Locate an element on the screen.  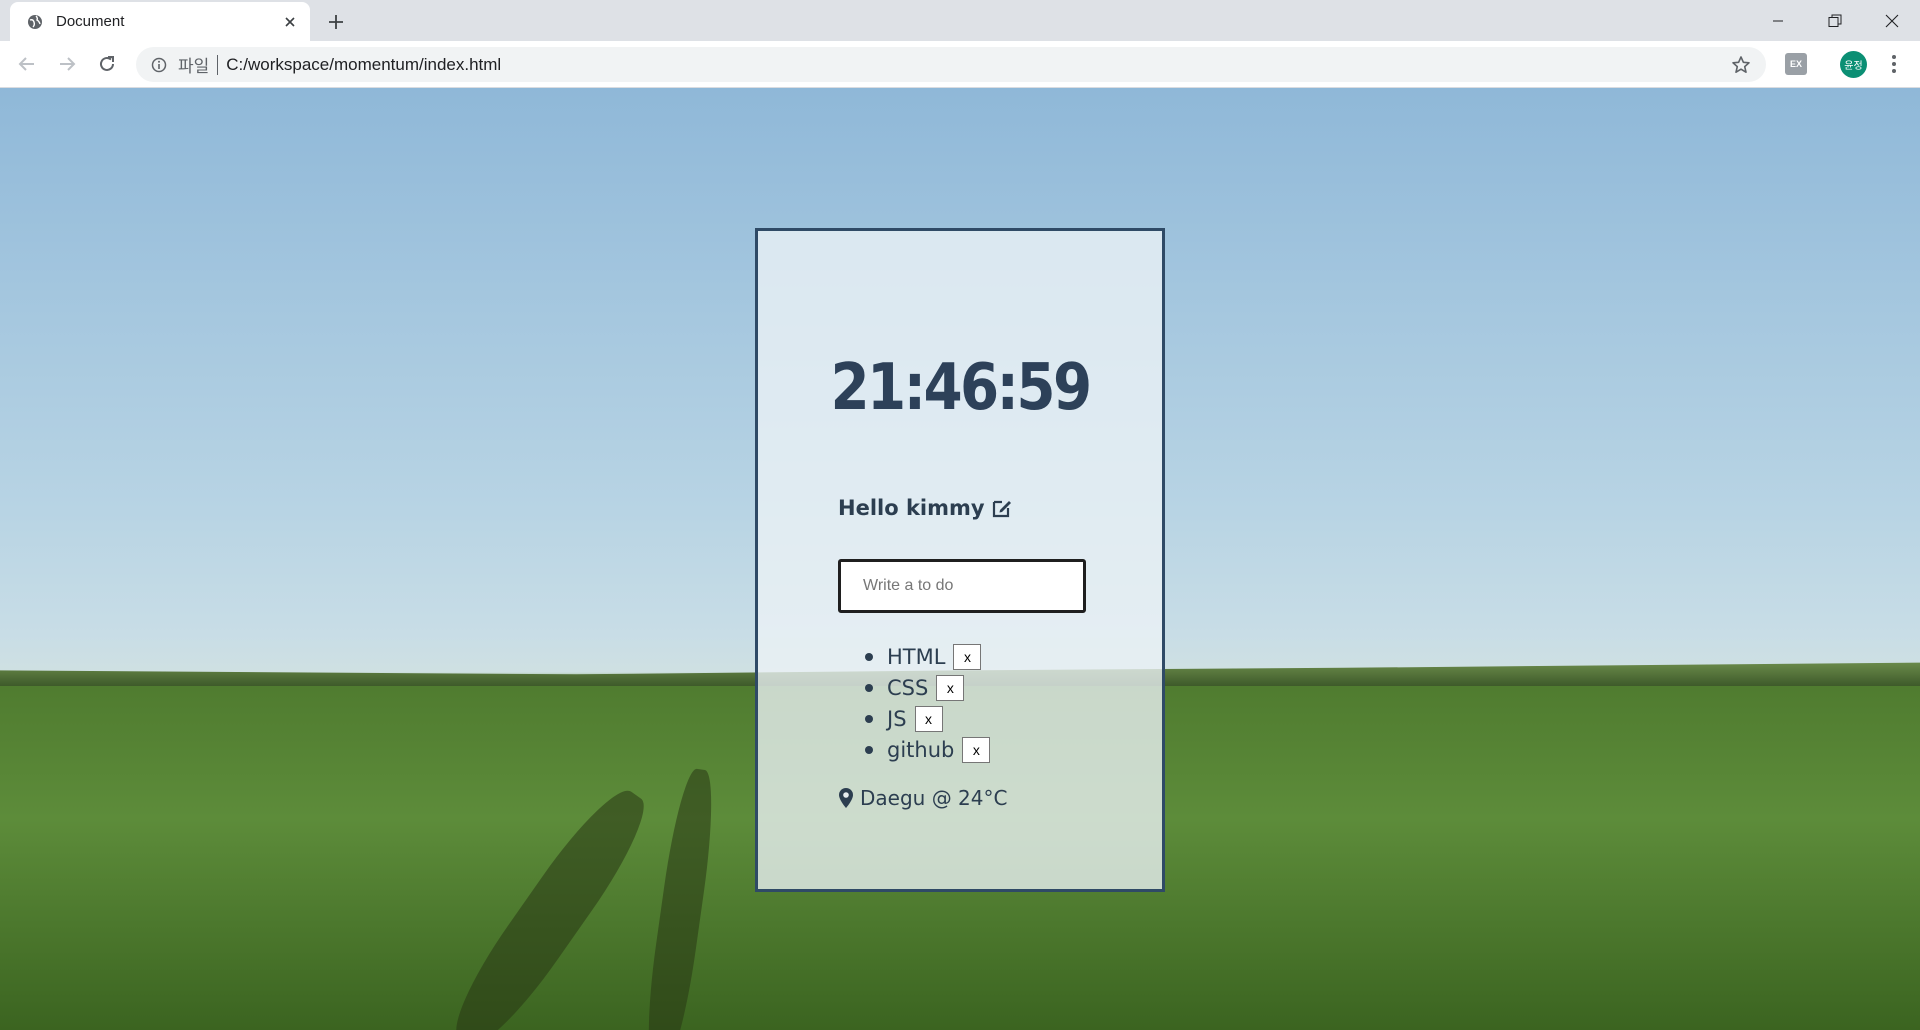
edit-icon is located at coordinates (1002, 508).